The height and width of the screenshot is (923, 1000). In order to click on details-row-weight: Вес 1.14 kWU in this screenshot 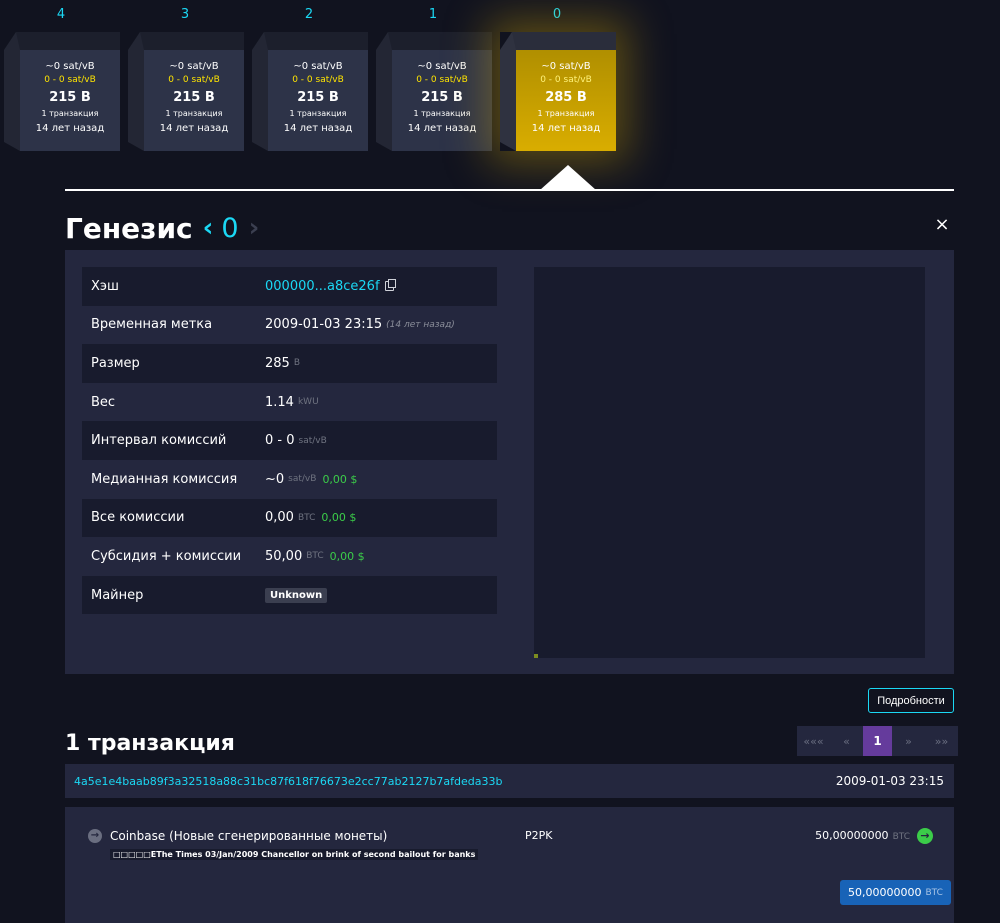, I will do `click(289, 402)`.